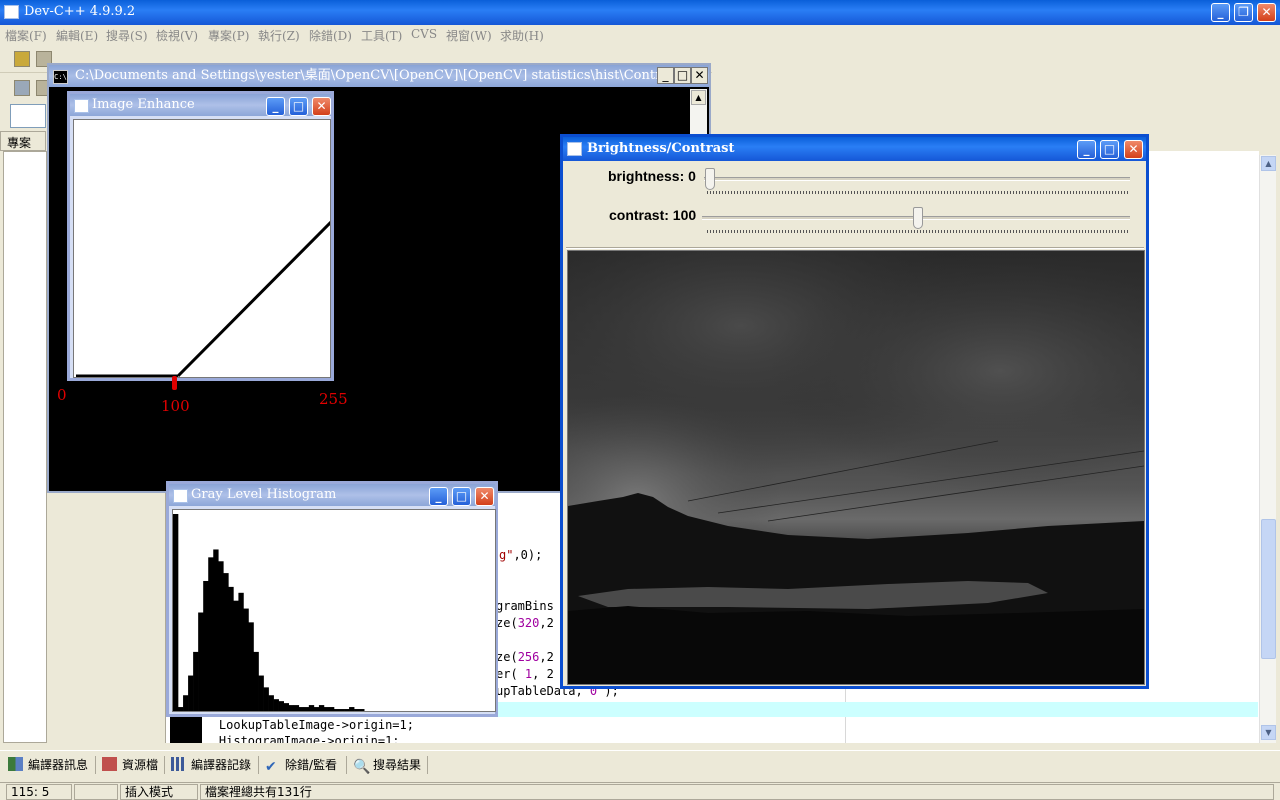  What do you see at coordinates (301, 765) in the screenshot?
I see `tab-debug-watch: ✔ 除錯/監看` at bounding box center [301, 765].